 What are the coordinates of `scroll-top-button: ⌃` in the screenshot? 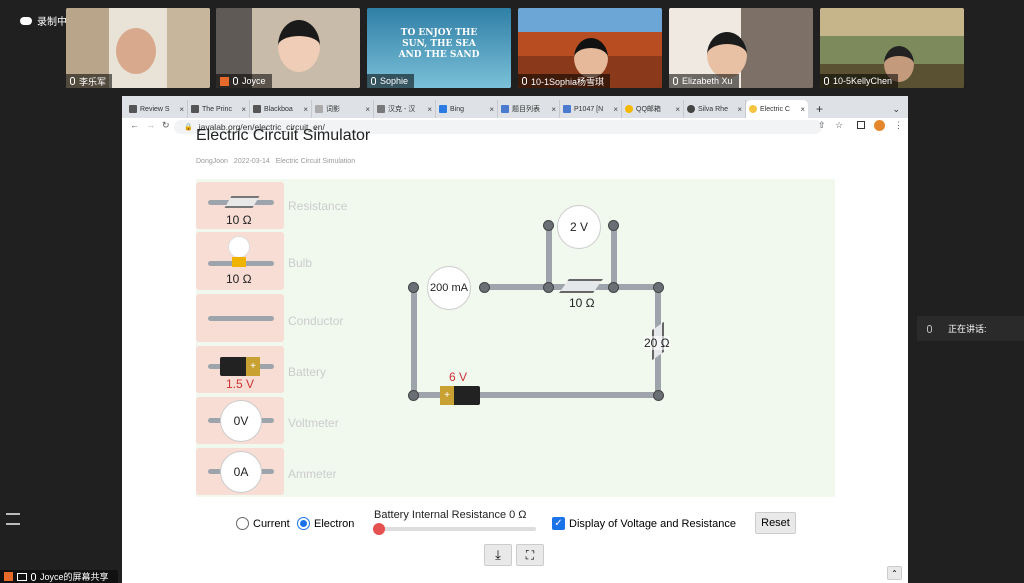 It's located at (894, 573).